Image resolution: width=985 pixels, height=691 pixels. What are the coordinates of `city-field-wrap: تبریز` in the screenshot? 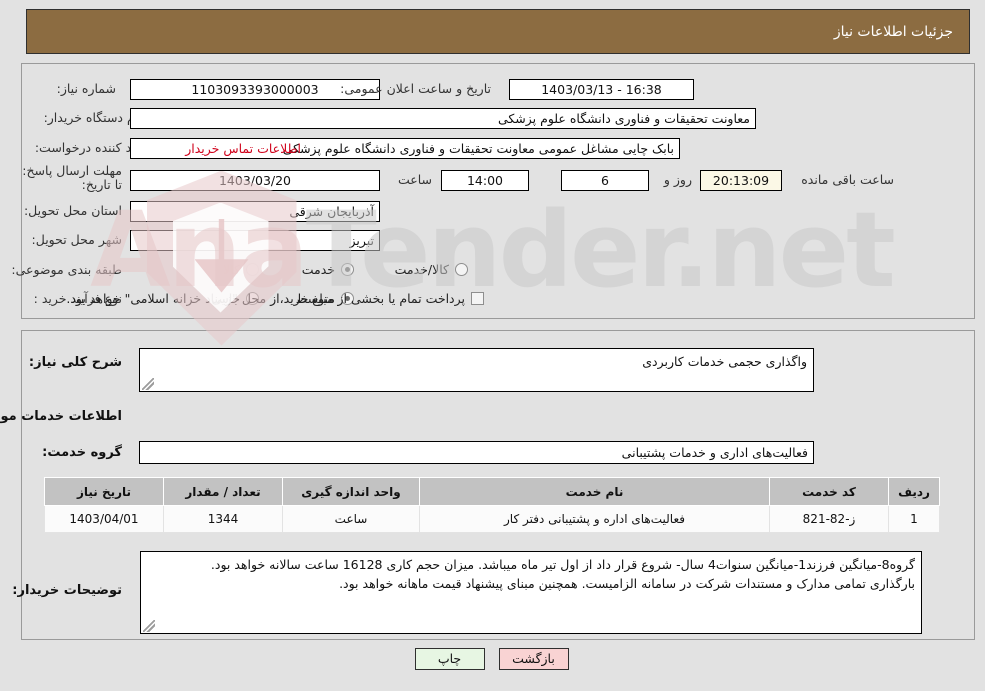 It's located at (256, 240).